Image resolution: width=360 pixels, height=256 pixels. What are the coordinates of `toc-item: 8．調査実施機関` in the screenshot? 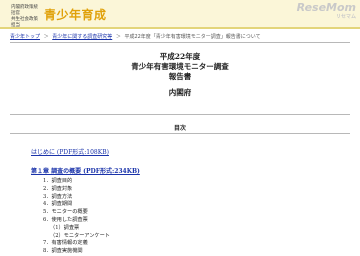 It's located at (63, 251).